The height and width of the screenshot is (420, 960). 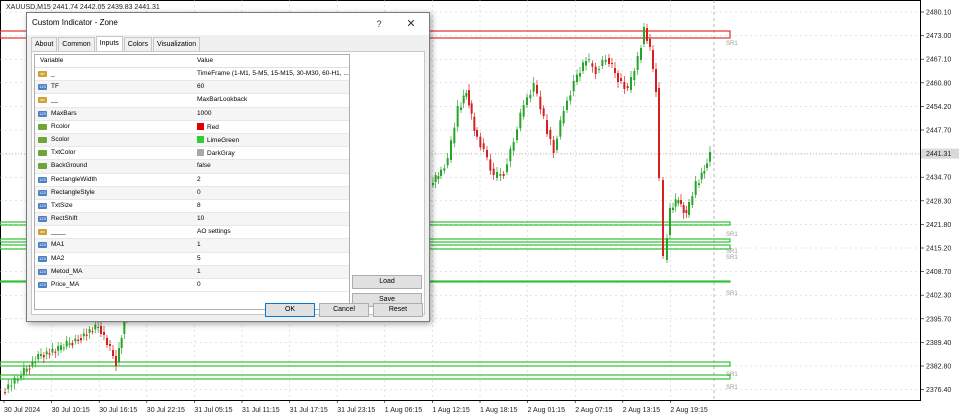 What do you see at coordinates (64, 219) in the screenshot?
I see `variable-name: RectShift` at bounding box center [64, 219].